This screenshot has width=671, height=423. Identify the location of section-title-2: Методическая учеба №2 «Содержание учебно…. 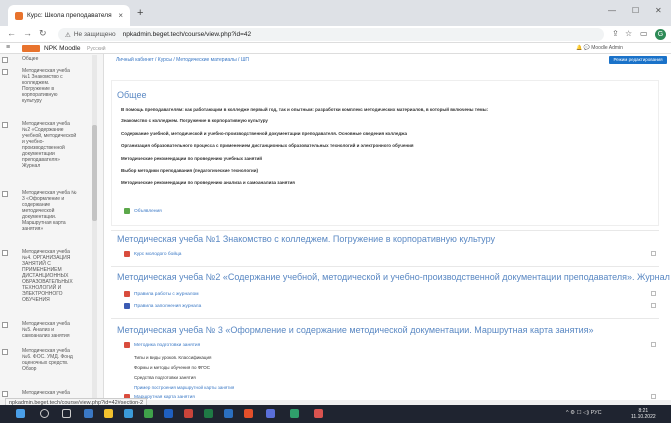
(393, 277).